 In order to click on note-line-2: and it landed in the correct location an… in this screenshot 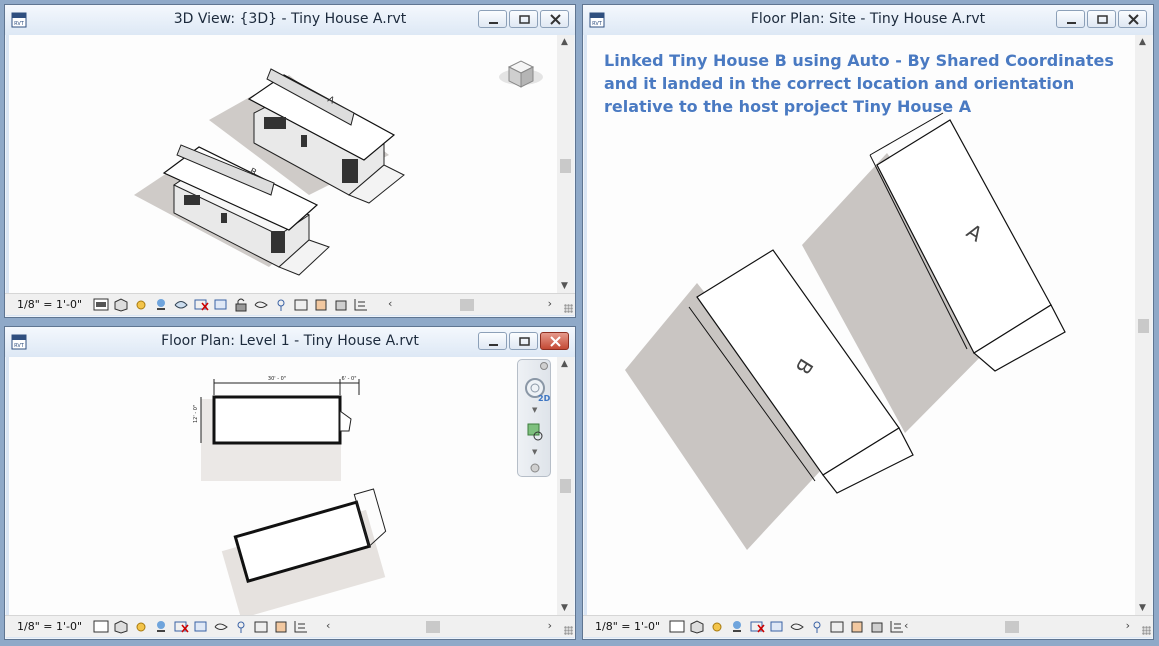, I will do `click(839, 83)`.